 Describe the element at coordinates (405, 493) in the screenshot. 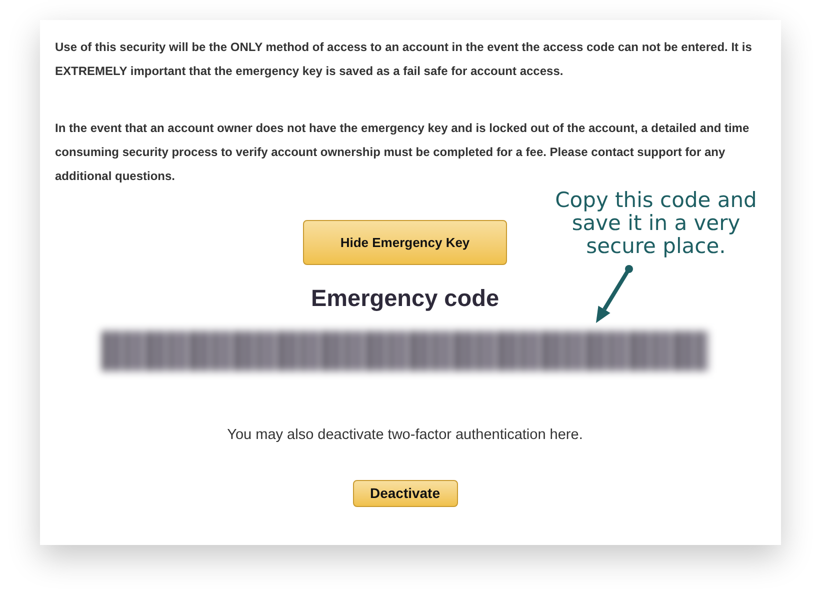

I see `deactivate-button: Deactivate` at that location.